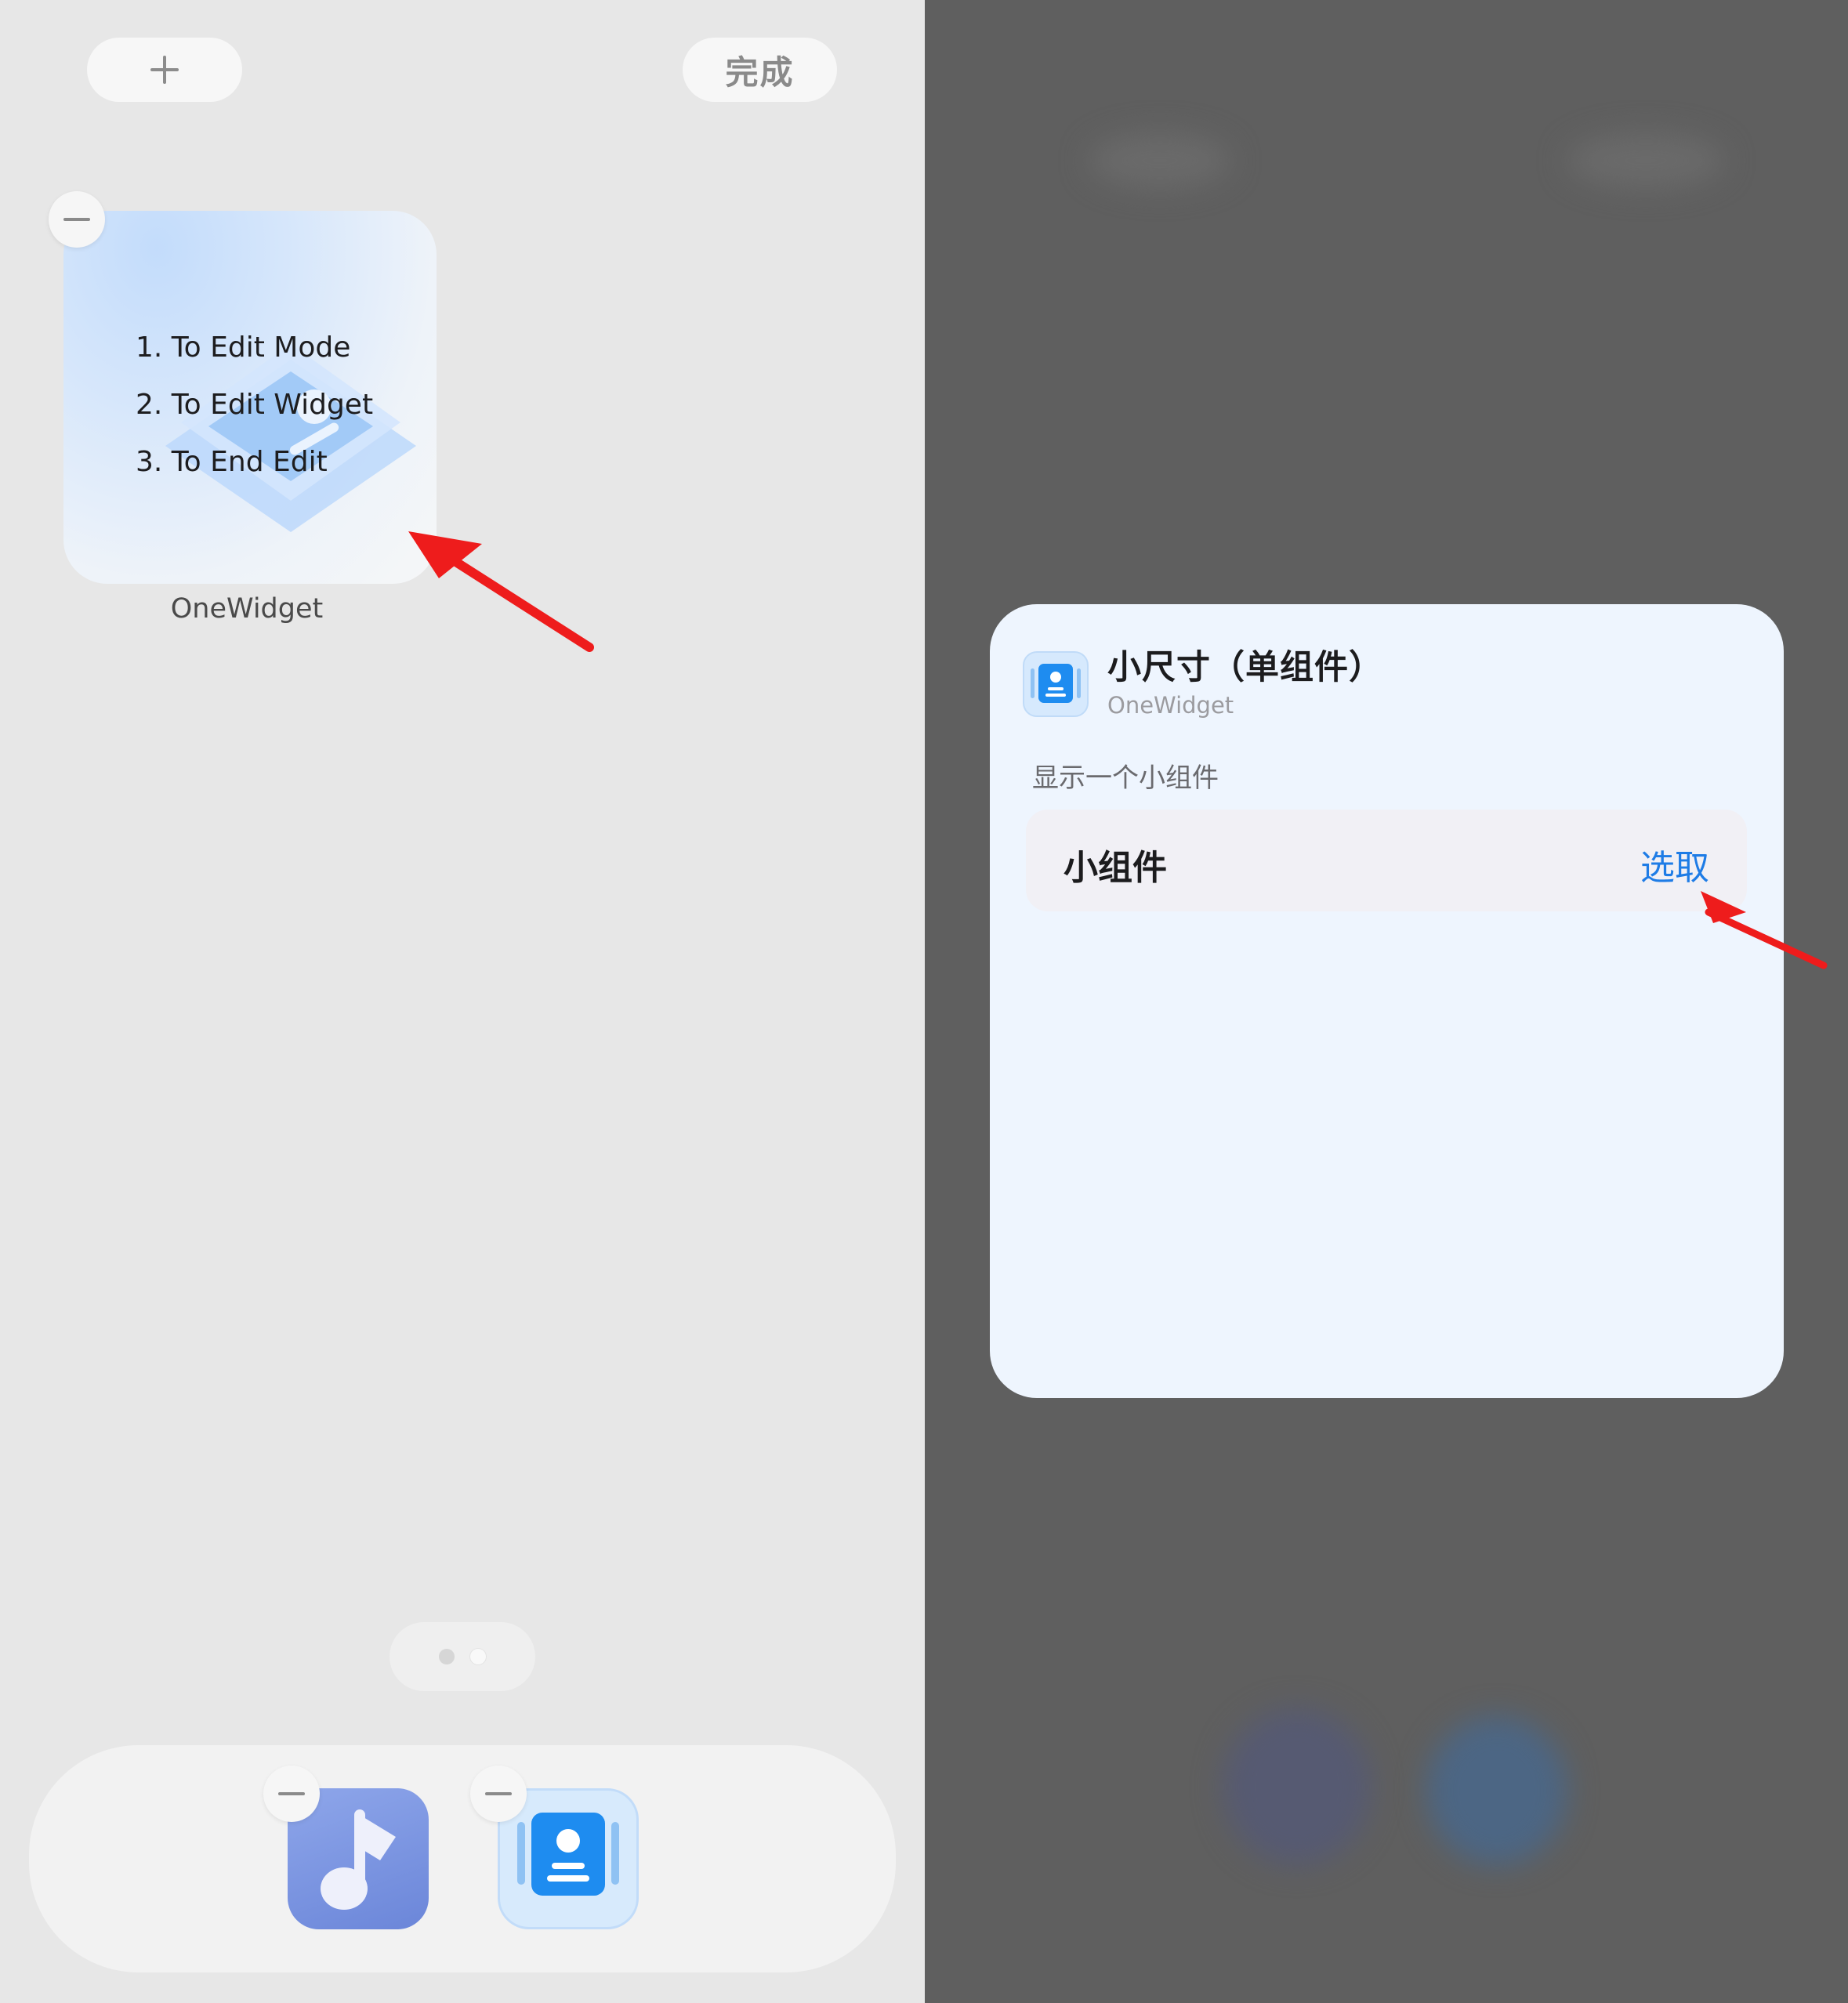 The height and width of the screenshot is (2003, 1848). I want to click on plus-icon, so click(164, 70).